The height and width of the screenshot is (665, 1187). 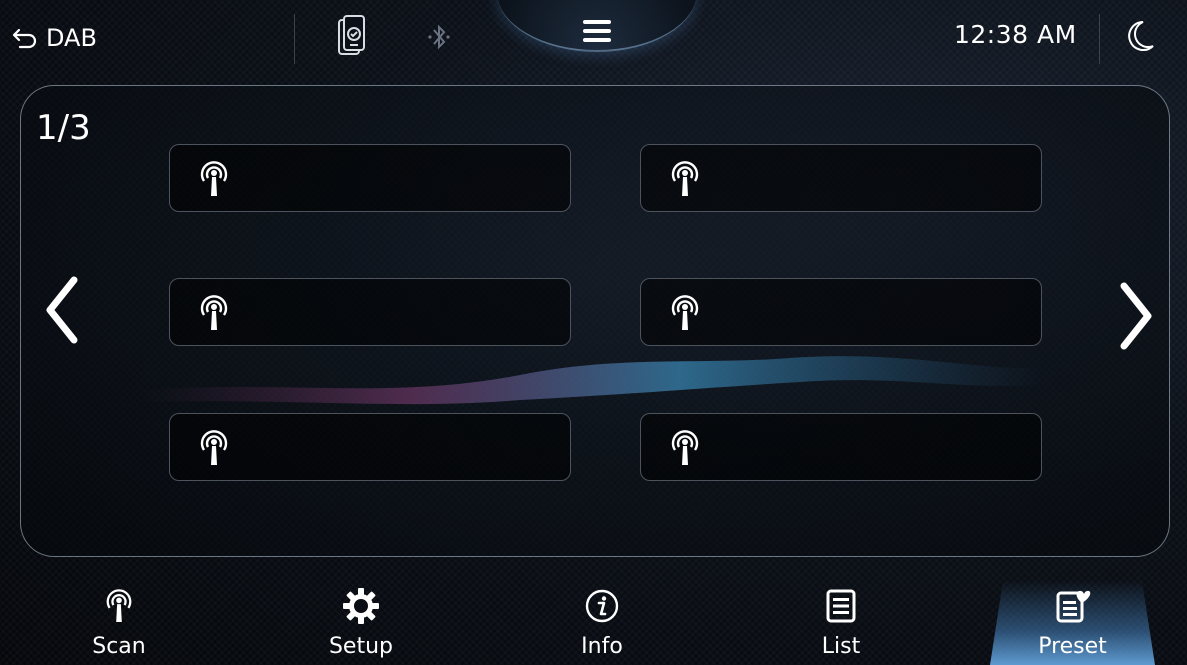 I want to click on tab-setup: Setup, so click(x=361, y=622).